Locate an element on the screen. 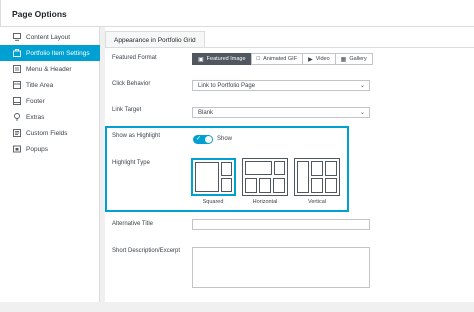 The width and height of the screenshot is (474, 312). play-icon: ▶ is located at coordinates (310, 59).